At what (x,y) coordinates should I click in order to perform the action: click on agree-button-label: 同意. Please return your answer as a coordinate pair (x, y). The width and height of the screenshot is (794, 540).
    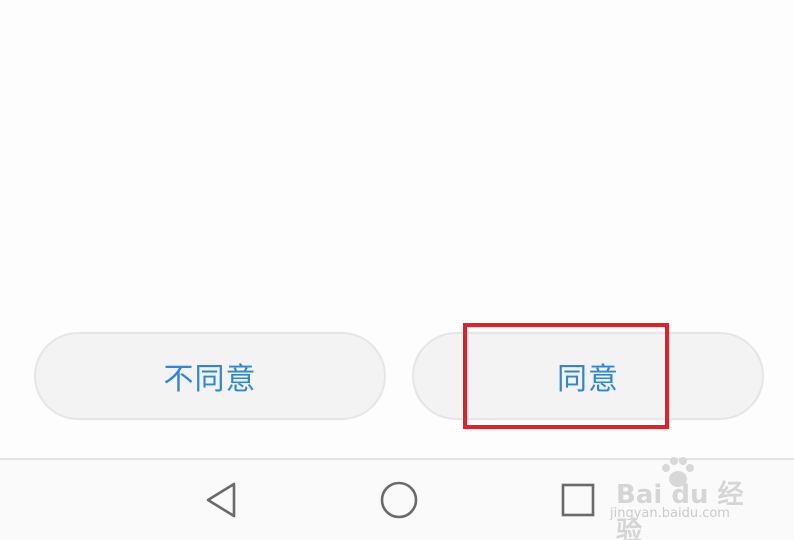
    Looking at the image, I should click on (588, 379).